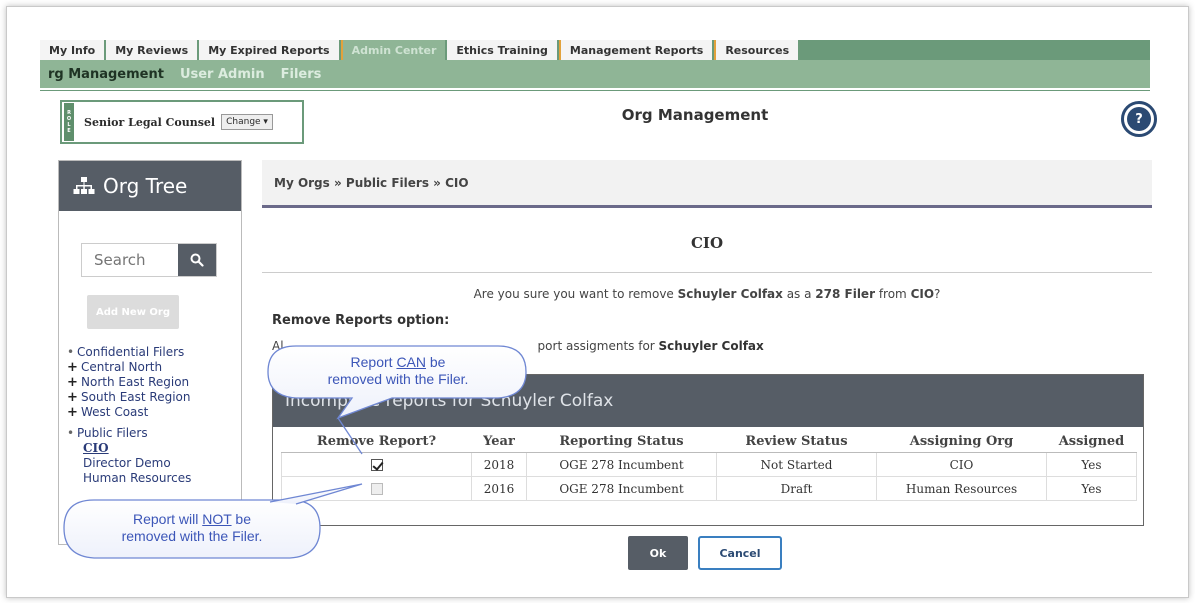 The width and height of the screenshot is (1195, 603). What do you see at coordinates (503, 50) in the screenshot?
I see `tab-ethics-training: Ethics Training` at bounding box center [503, 50].